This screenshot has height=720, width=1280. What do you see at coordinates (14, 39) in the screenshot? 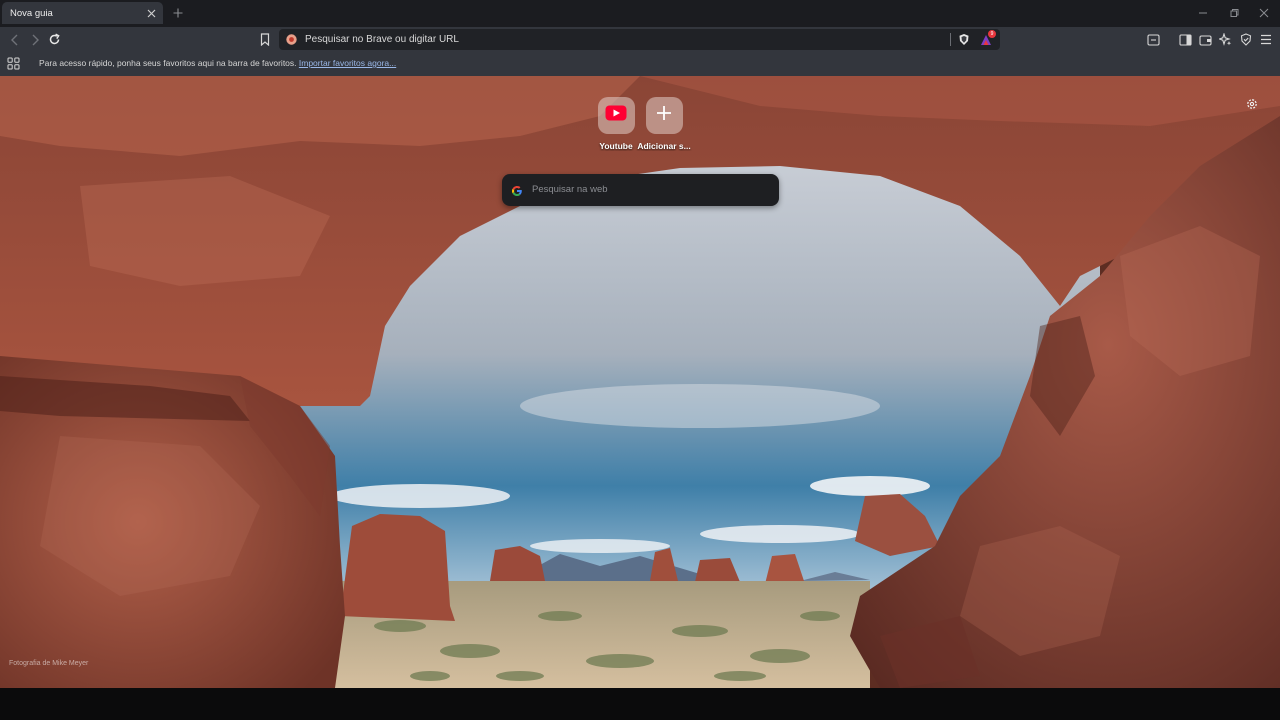
I see `back-icon` at bounding box center [14, 39].